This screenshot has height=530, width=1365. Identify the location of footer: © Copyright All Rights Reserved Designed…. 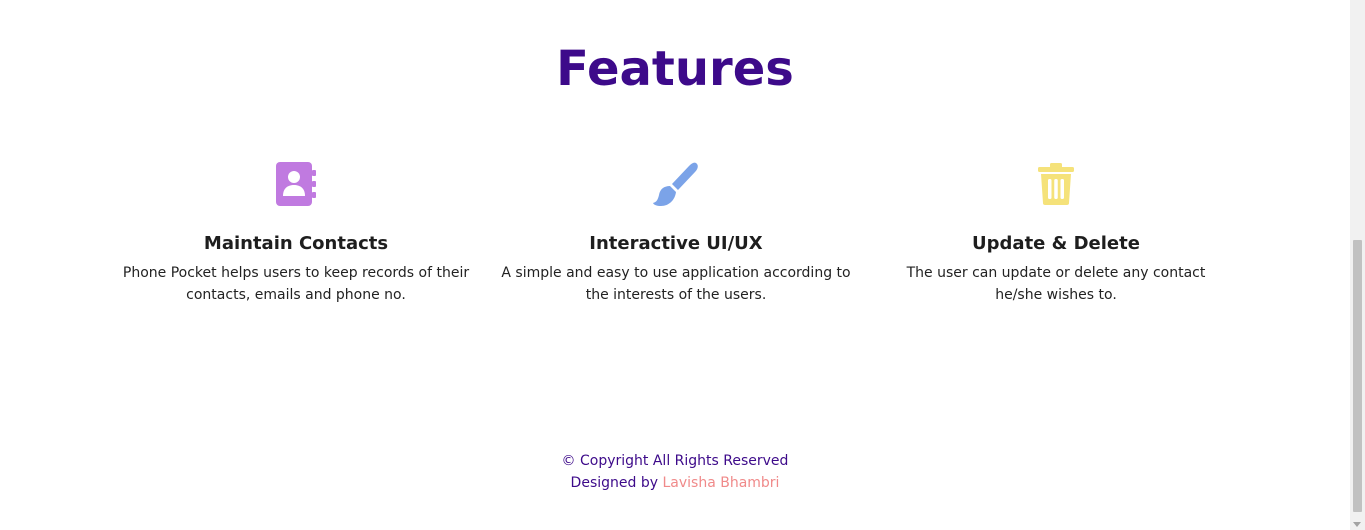
(675, 472).